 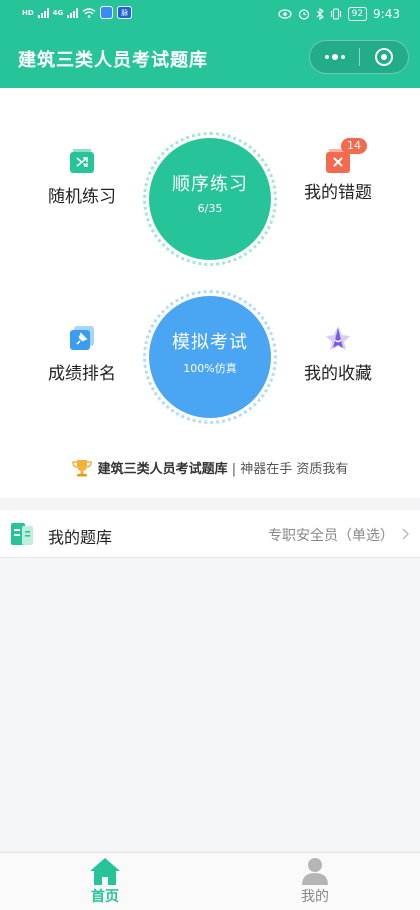 I want to click on sequential-practice-button: 顺序练习 6/35, so click(x=210, y=199).